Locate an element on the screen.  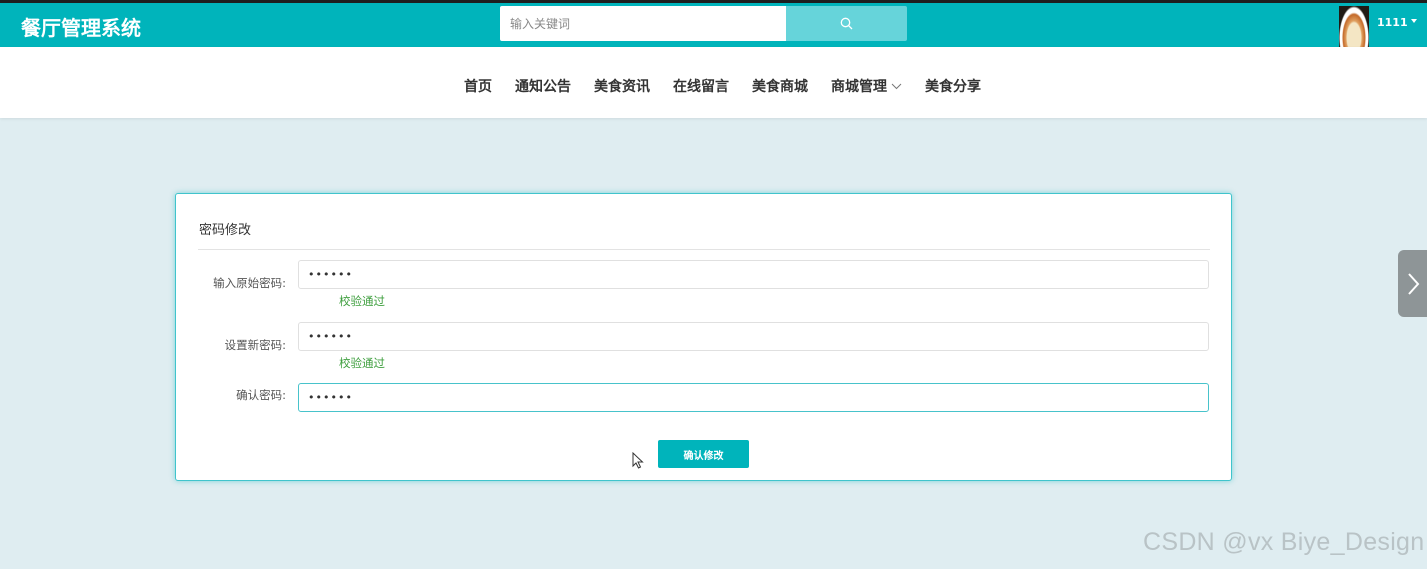
chevron-down-icon is located at coordinates (896, 86).